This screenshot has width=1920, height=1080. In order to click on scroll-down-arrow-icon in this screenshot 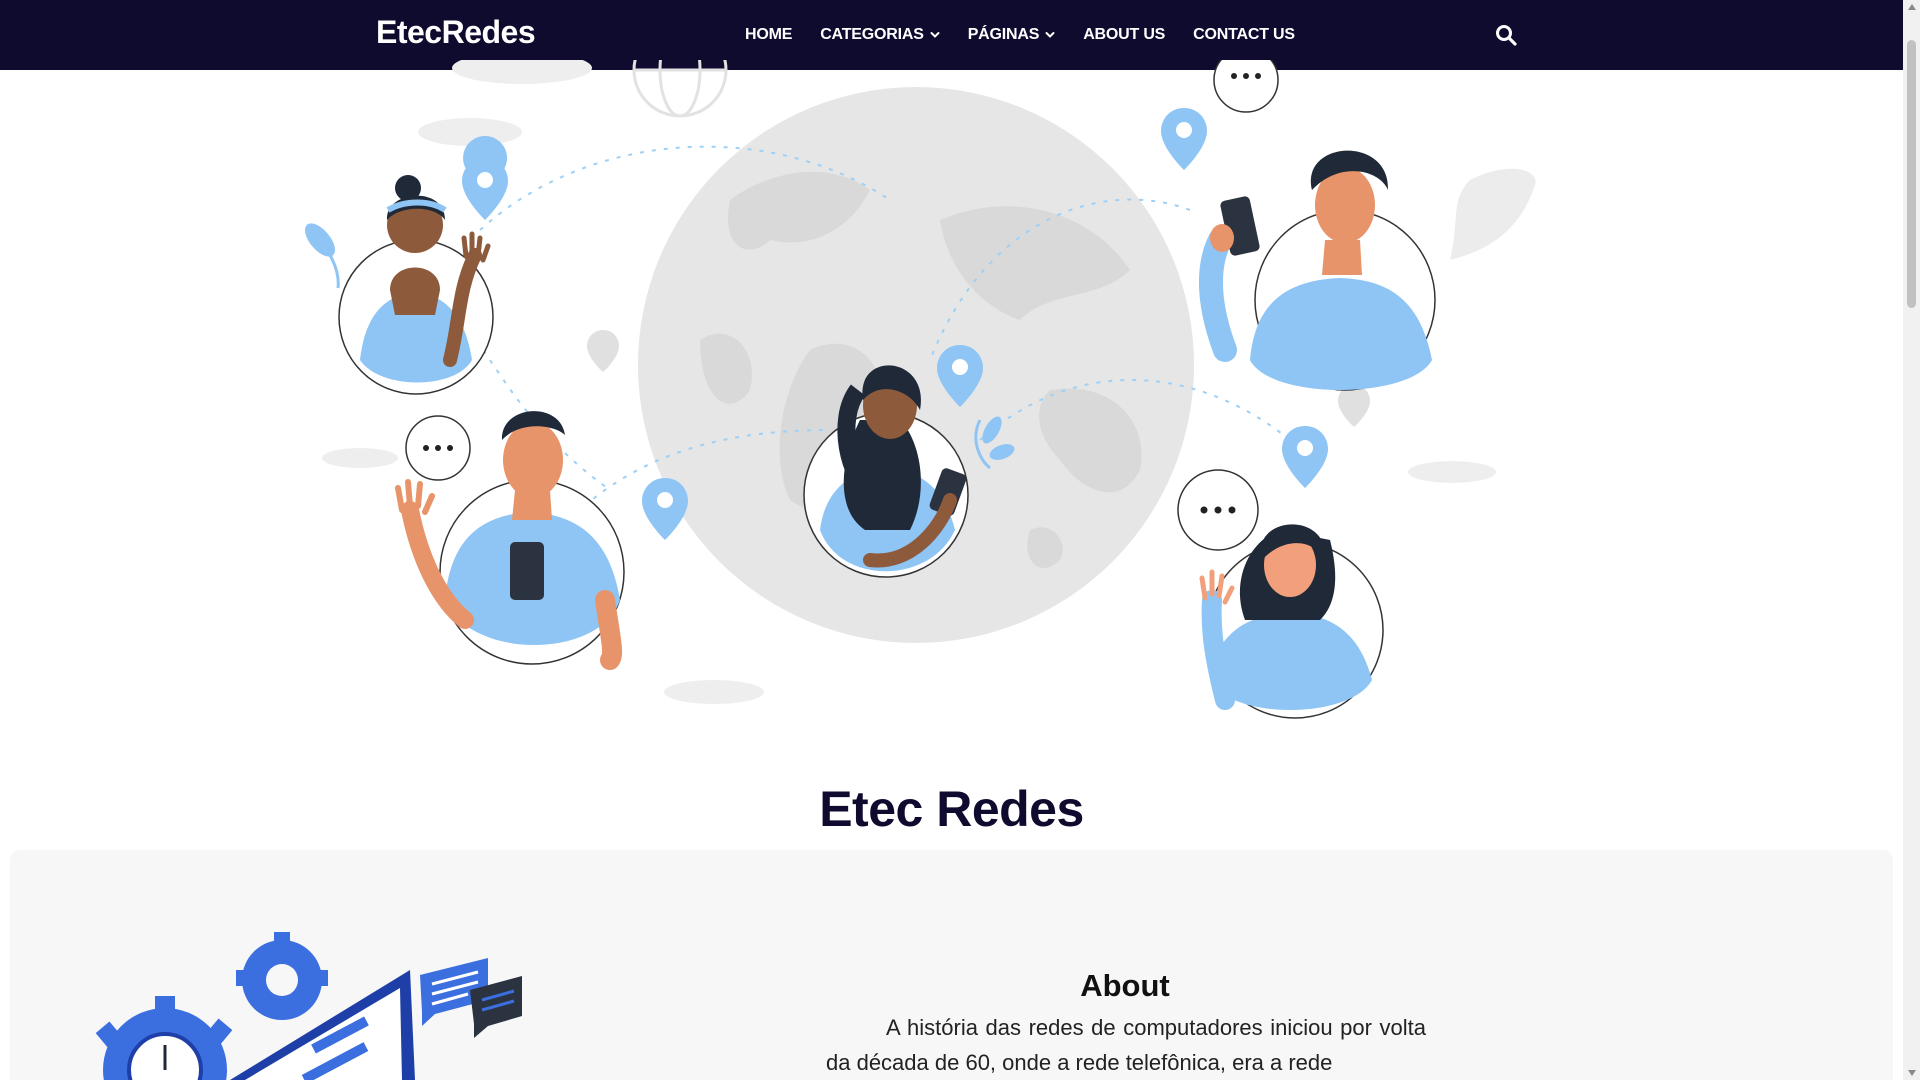, I will do `click(1912, 1073)`.